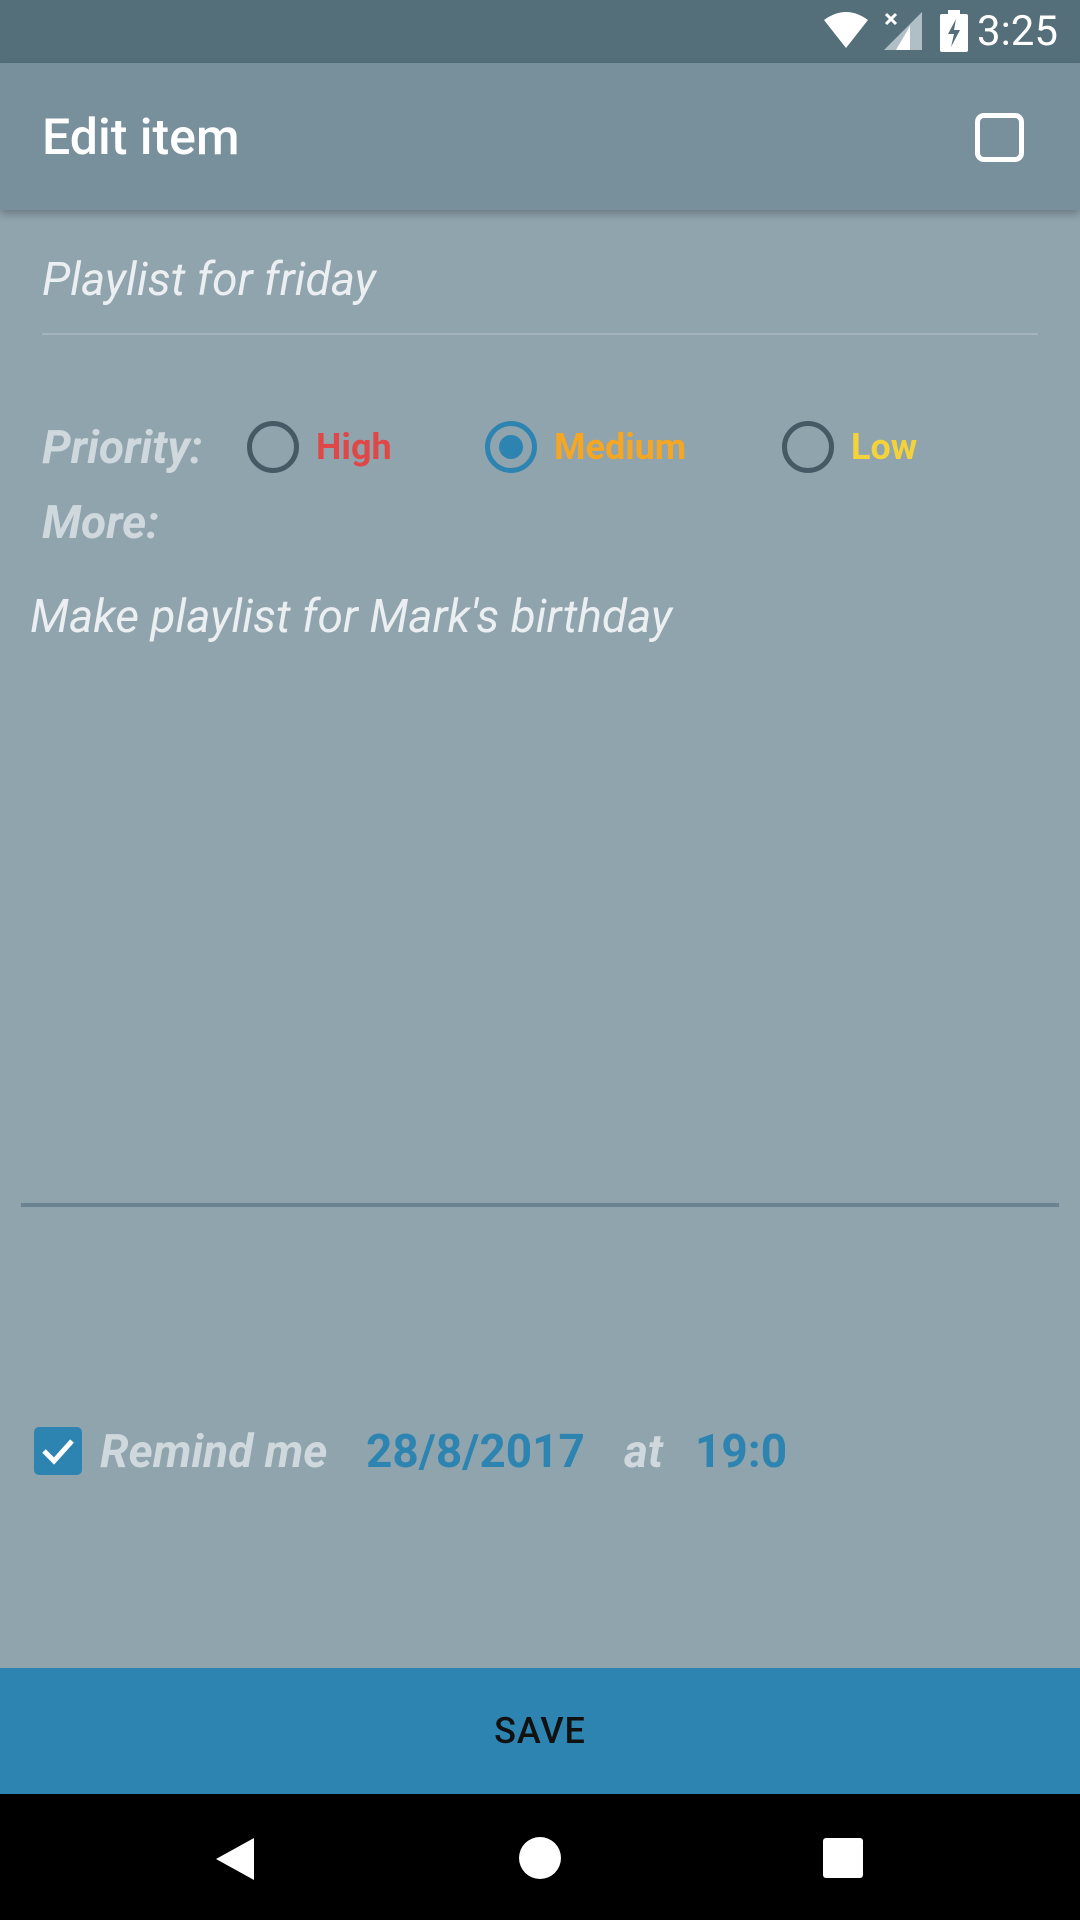 This screenshot has height=1920, width=1080. What do you see at coordinates (620, 447) in the screenshot?
I see `priority-medium-label: Medium` at bounding box center [620, 447].